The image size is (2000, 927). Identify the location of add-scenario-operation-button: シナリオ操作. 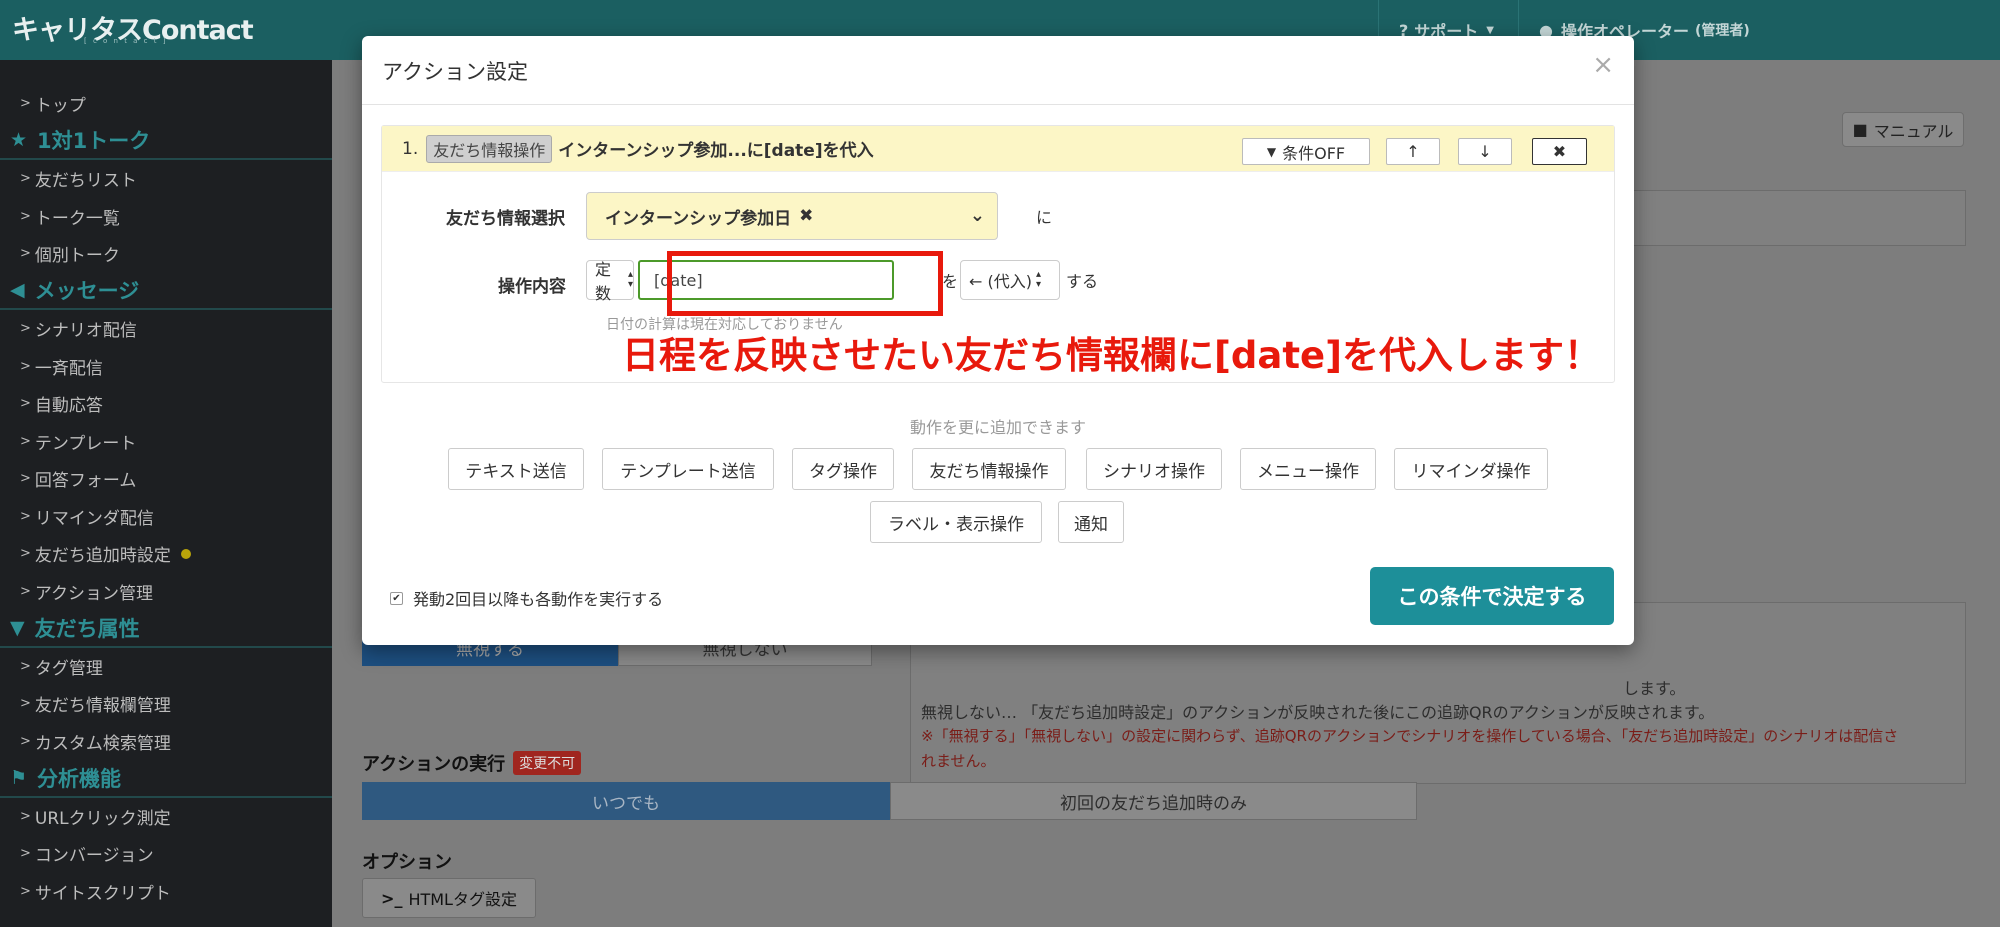
(1154, 469).